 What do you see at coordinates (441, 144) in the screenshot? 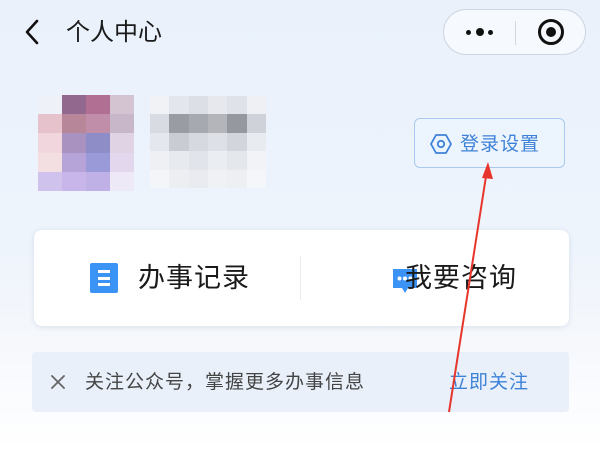
I see `hexagon-gear-icon` at bounding box center [441, 144].